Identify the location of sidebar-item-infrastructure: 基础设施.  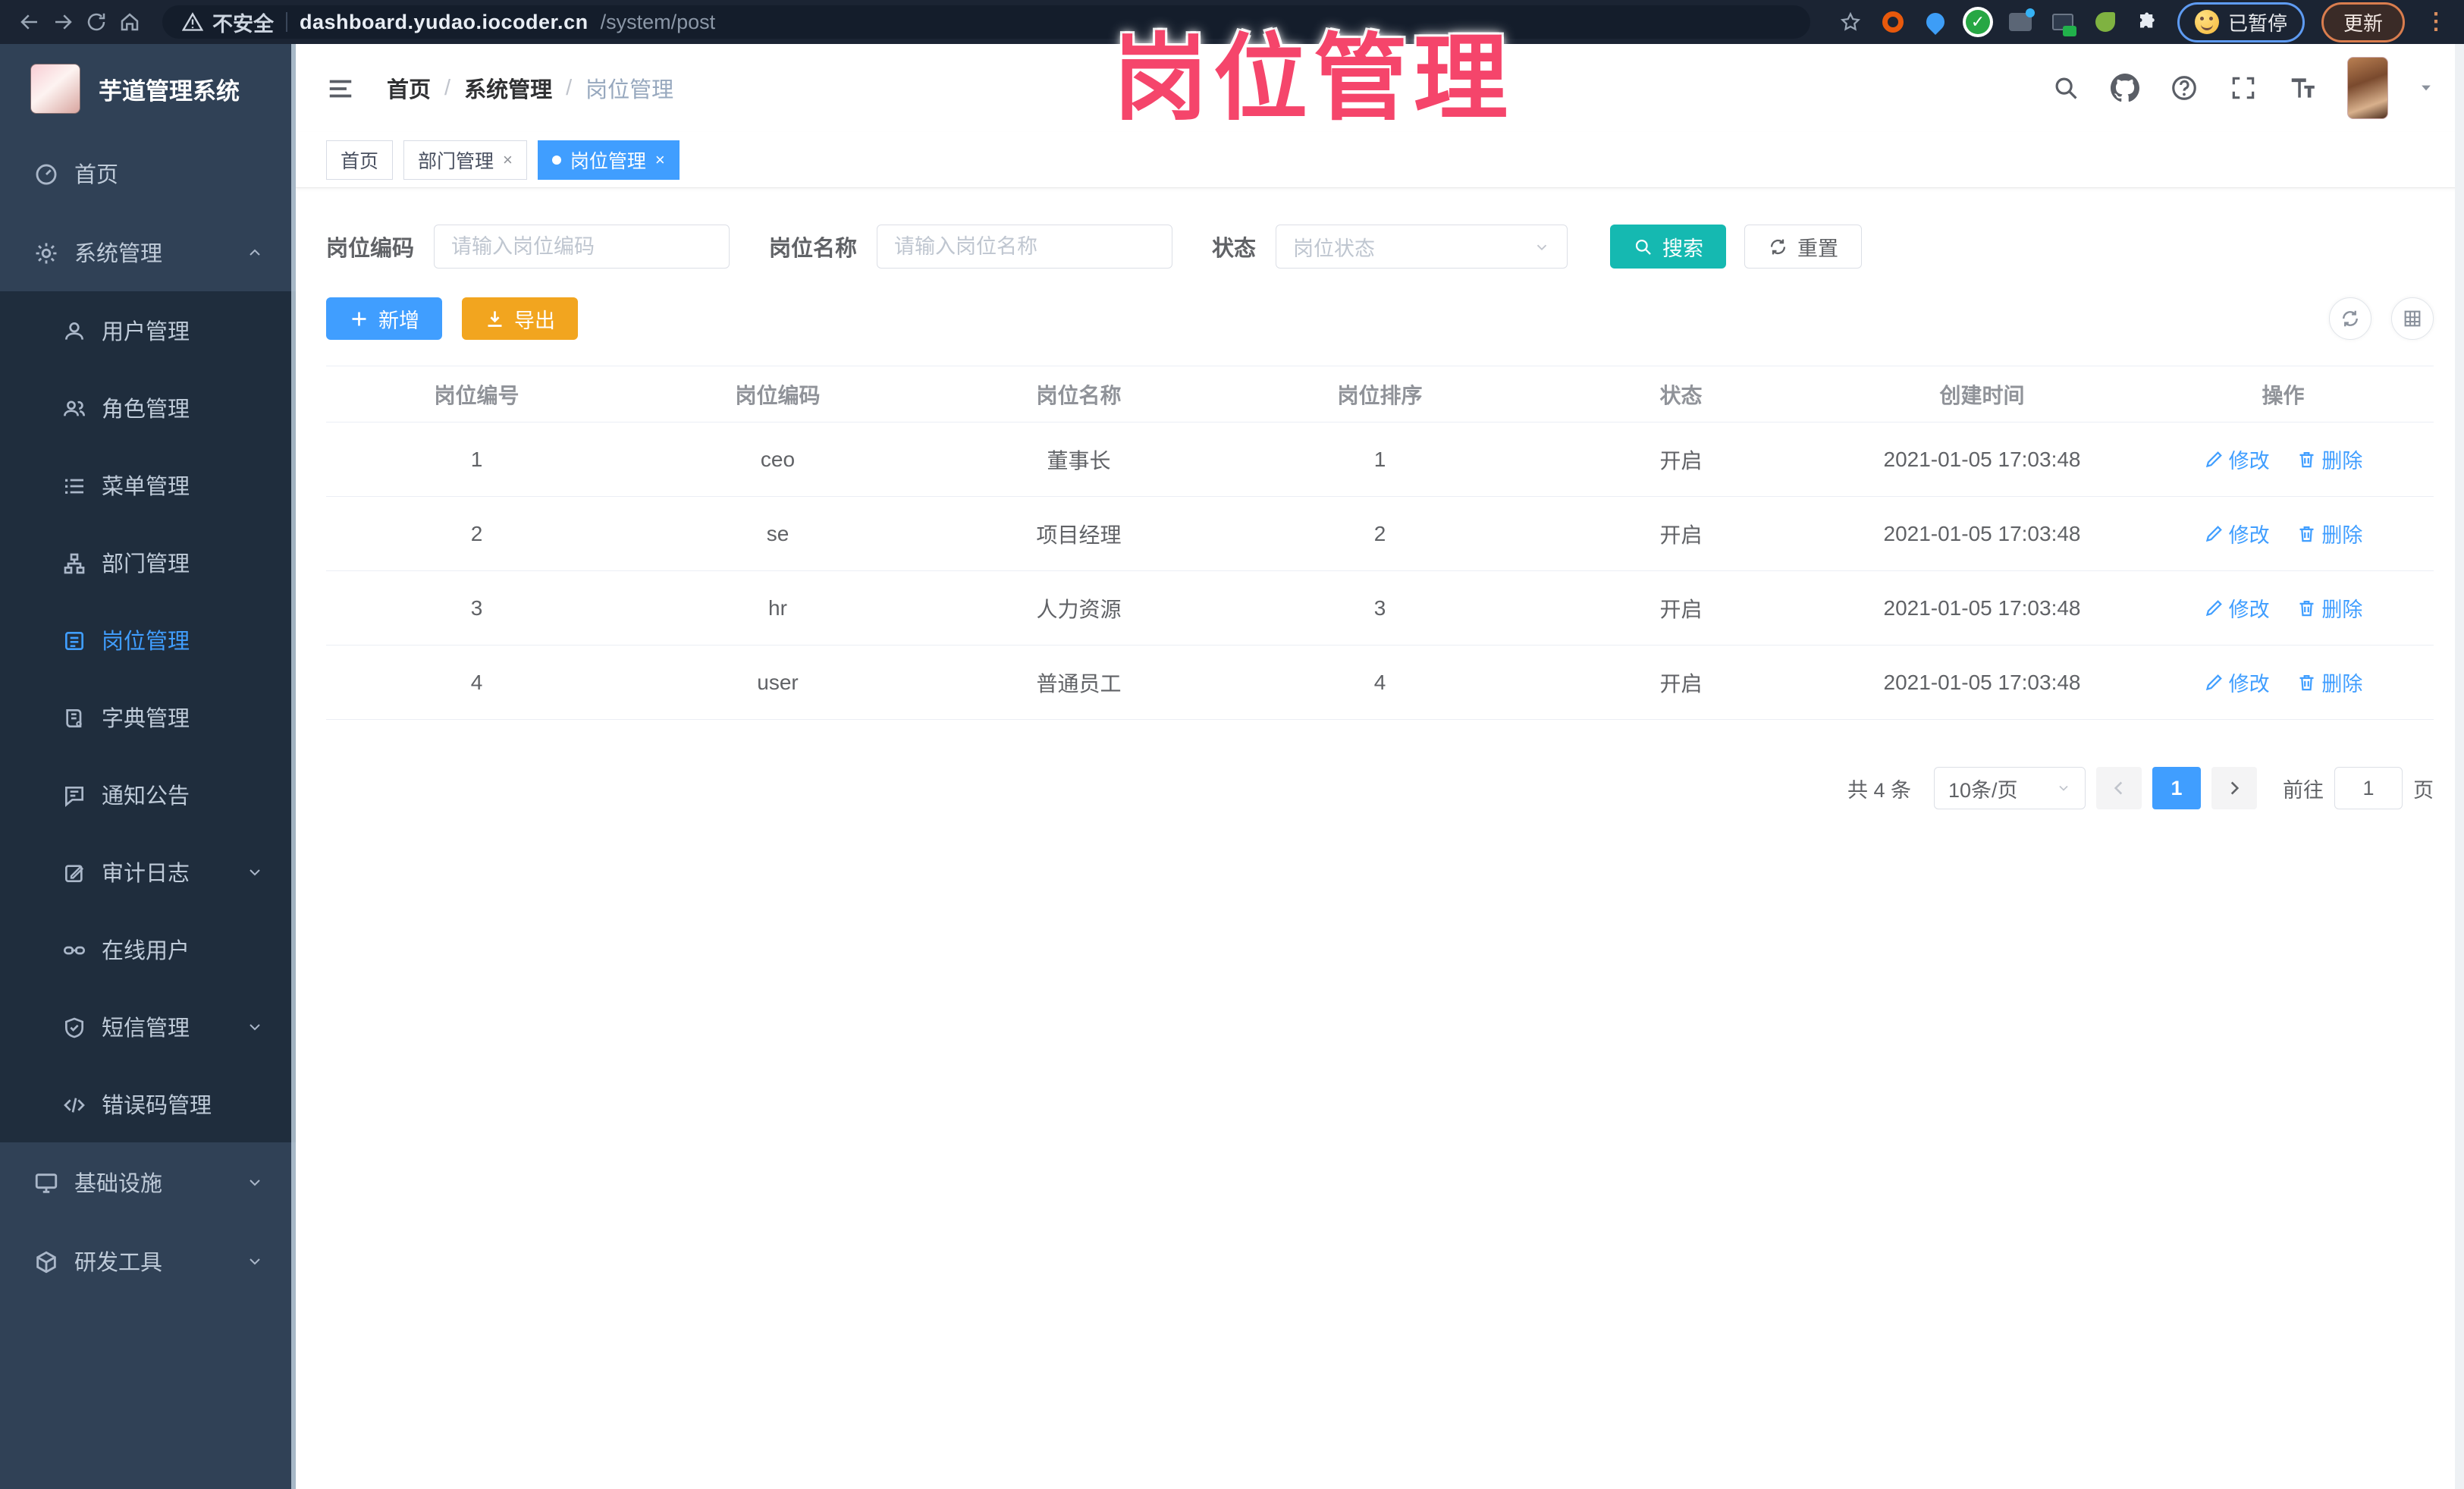
(148, 1181).